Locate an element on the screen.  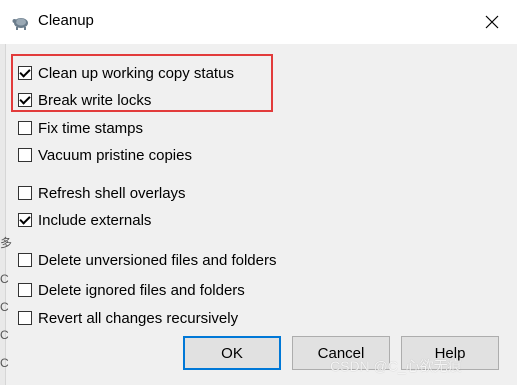
watermark: CSDN @C_心欲无痕 is located at coordinates (396, 366).